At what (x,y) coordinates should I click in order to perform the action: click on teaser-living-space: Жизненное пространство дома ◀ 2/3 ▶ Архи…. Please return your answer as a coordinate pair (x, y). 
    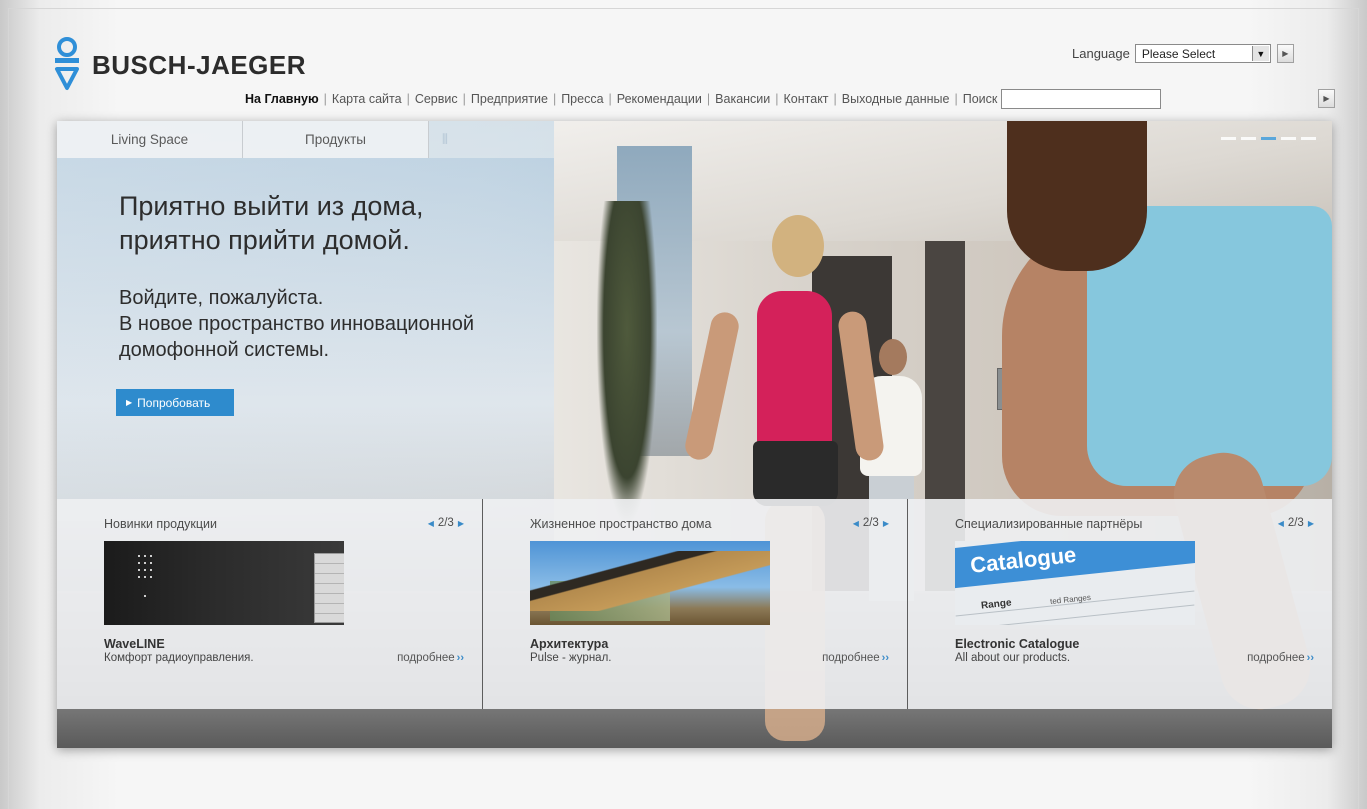
    Looking at the image, I should click on (694, 604).